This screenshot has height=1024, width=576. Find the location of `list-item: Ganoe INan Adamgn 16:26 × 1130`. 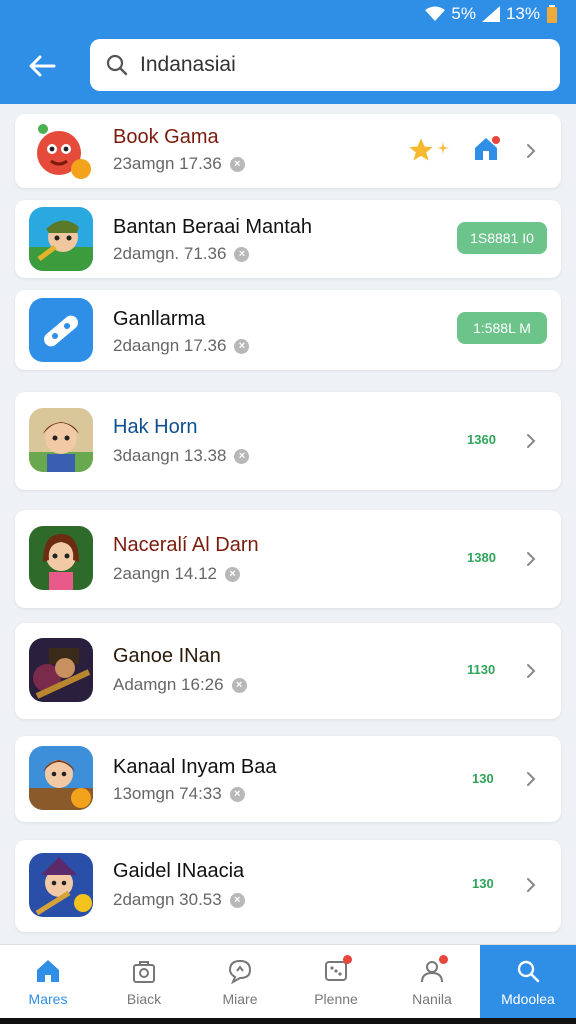

list-item: Ganoe INan Adamgn 16:26 × 1130 is located at coordinates (288, 671).